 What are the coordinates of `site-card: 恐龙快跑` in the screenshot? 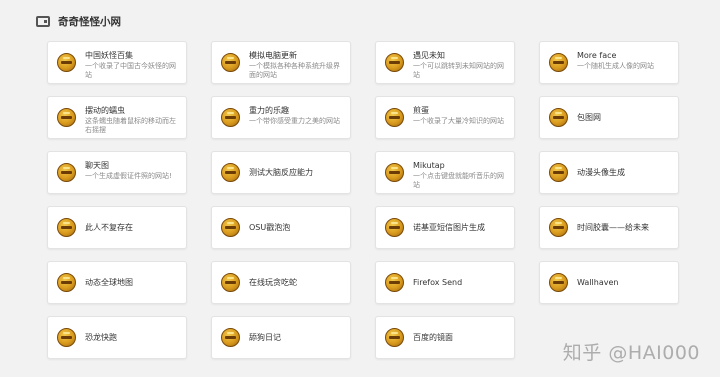 It's located at (117, 337).